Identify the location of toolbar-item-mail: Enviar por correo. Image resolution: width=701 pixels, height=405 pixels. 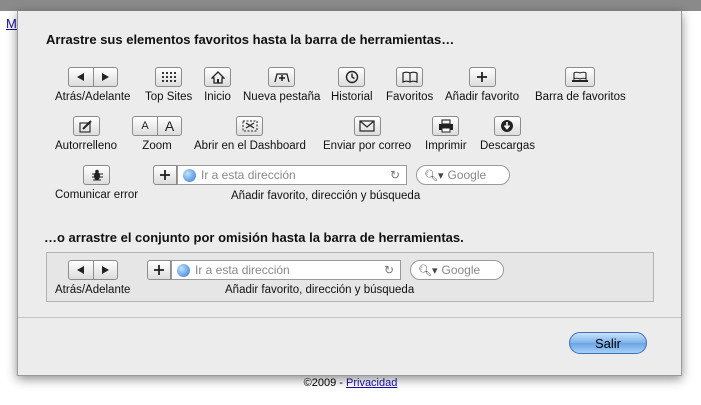
(367, 134).